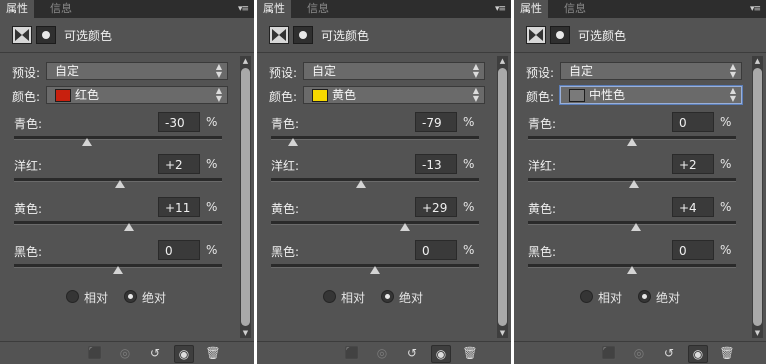 The width and height of the screenshot is (766, 364). Describe the element at coordinates (394, 95) in the screenshot. I see `colors-dropdown: 黄色 ▲ ▼` at that location.